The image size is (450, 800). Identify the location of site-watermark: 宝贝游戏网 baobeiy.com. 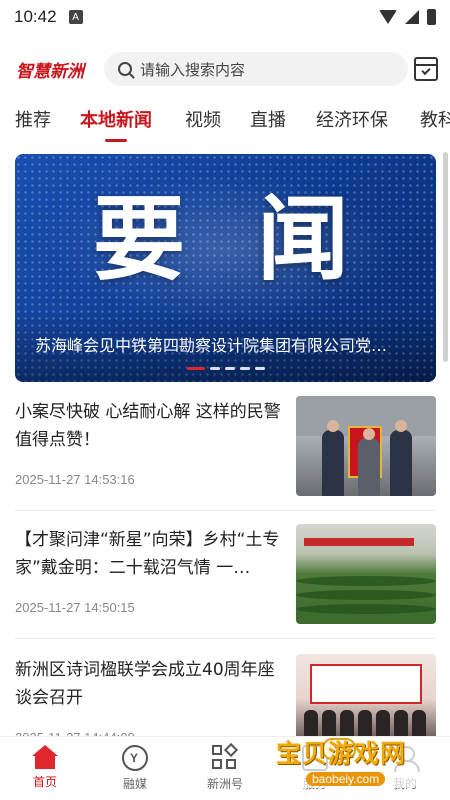
(347, 760).